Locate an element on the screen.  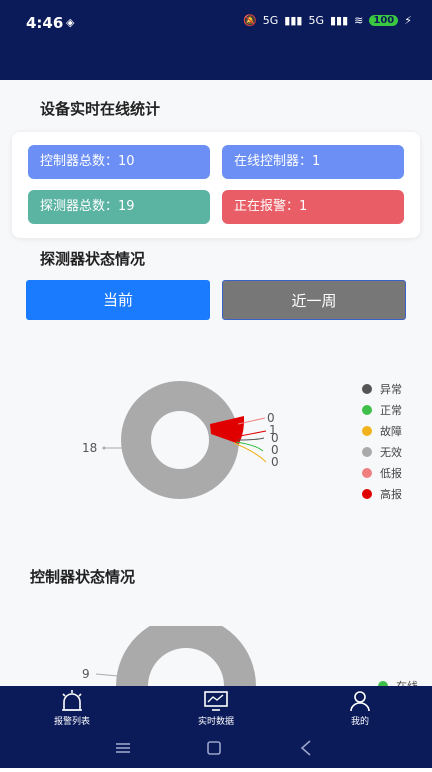
charging-icon: ⚡ is located at coordinates (408, 20).